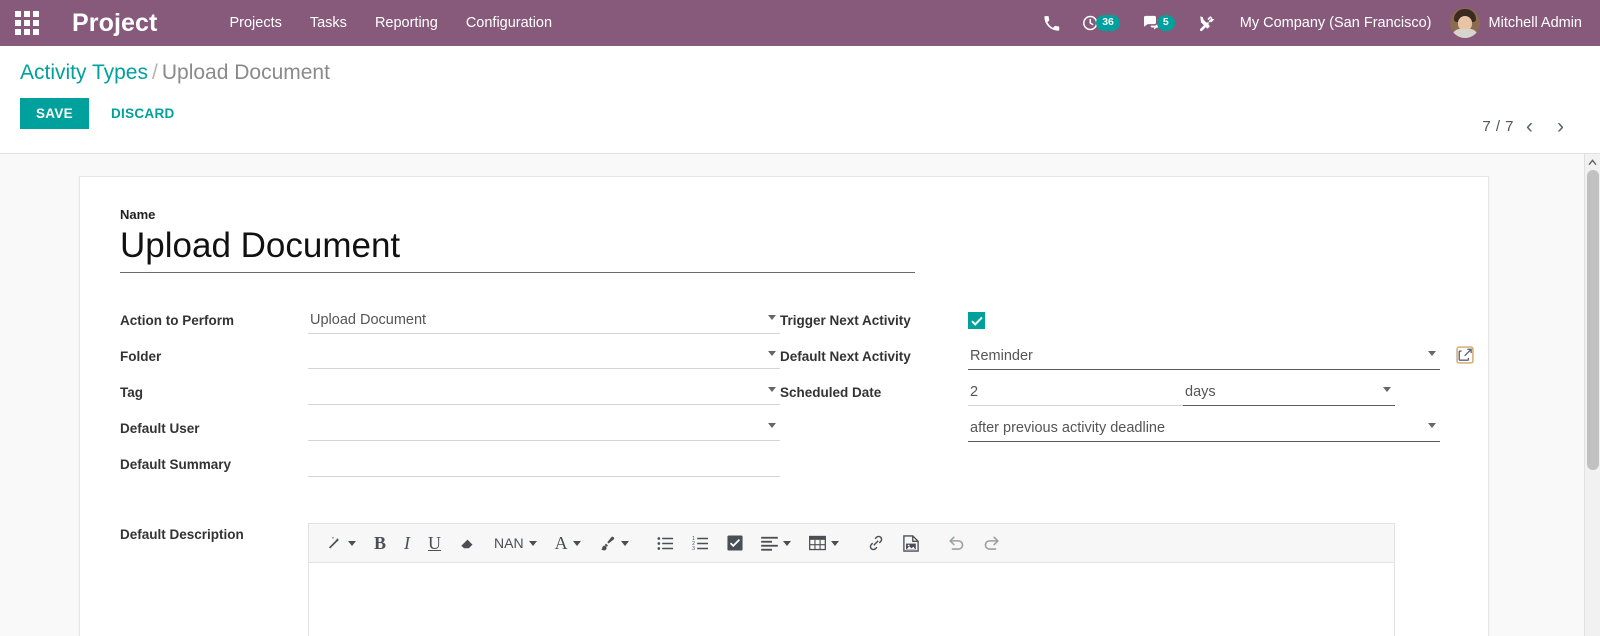 The width and height of the screenshot is (1600, 636). Describe the element at coordinates (509, 23) in the screenshot. I see `menu-item-configuration: Configuration` at that location.